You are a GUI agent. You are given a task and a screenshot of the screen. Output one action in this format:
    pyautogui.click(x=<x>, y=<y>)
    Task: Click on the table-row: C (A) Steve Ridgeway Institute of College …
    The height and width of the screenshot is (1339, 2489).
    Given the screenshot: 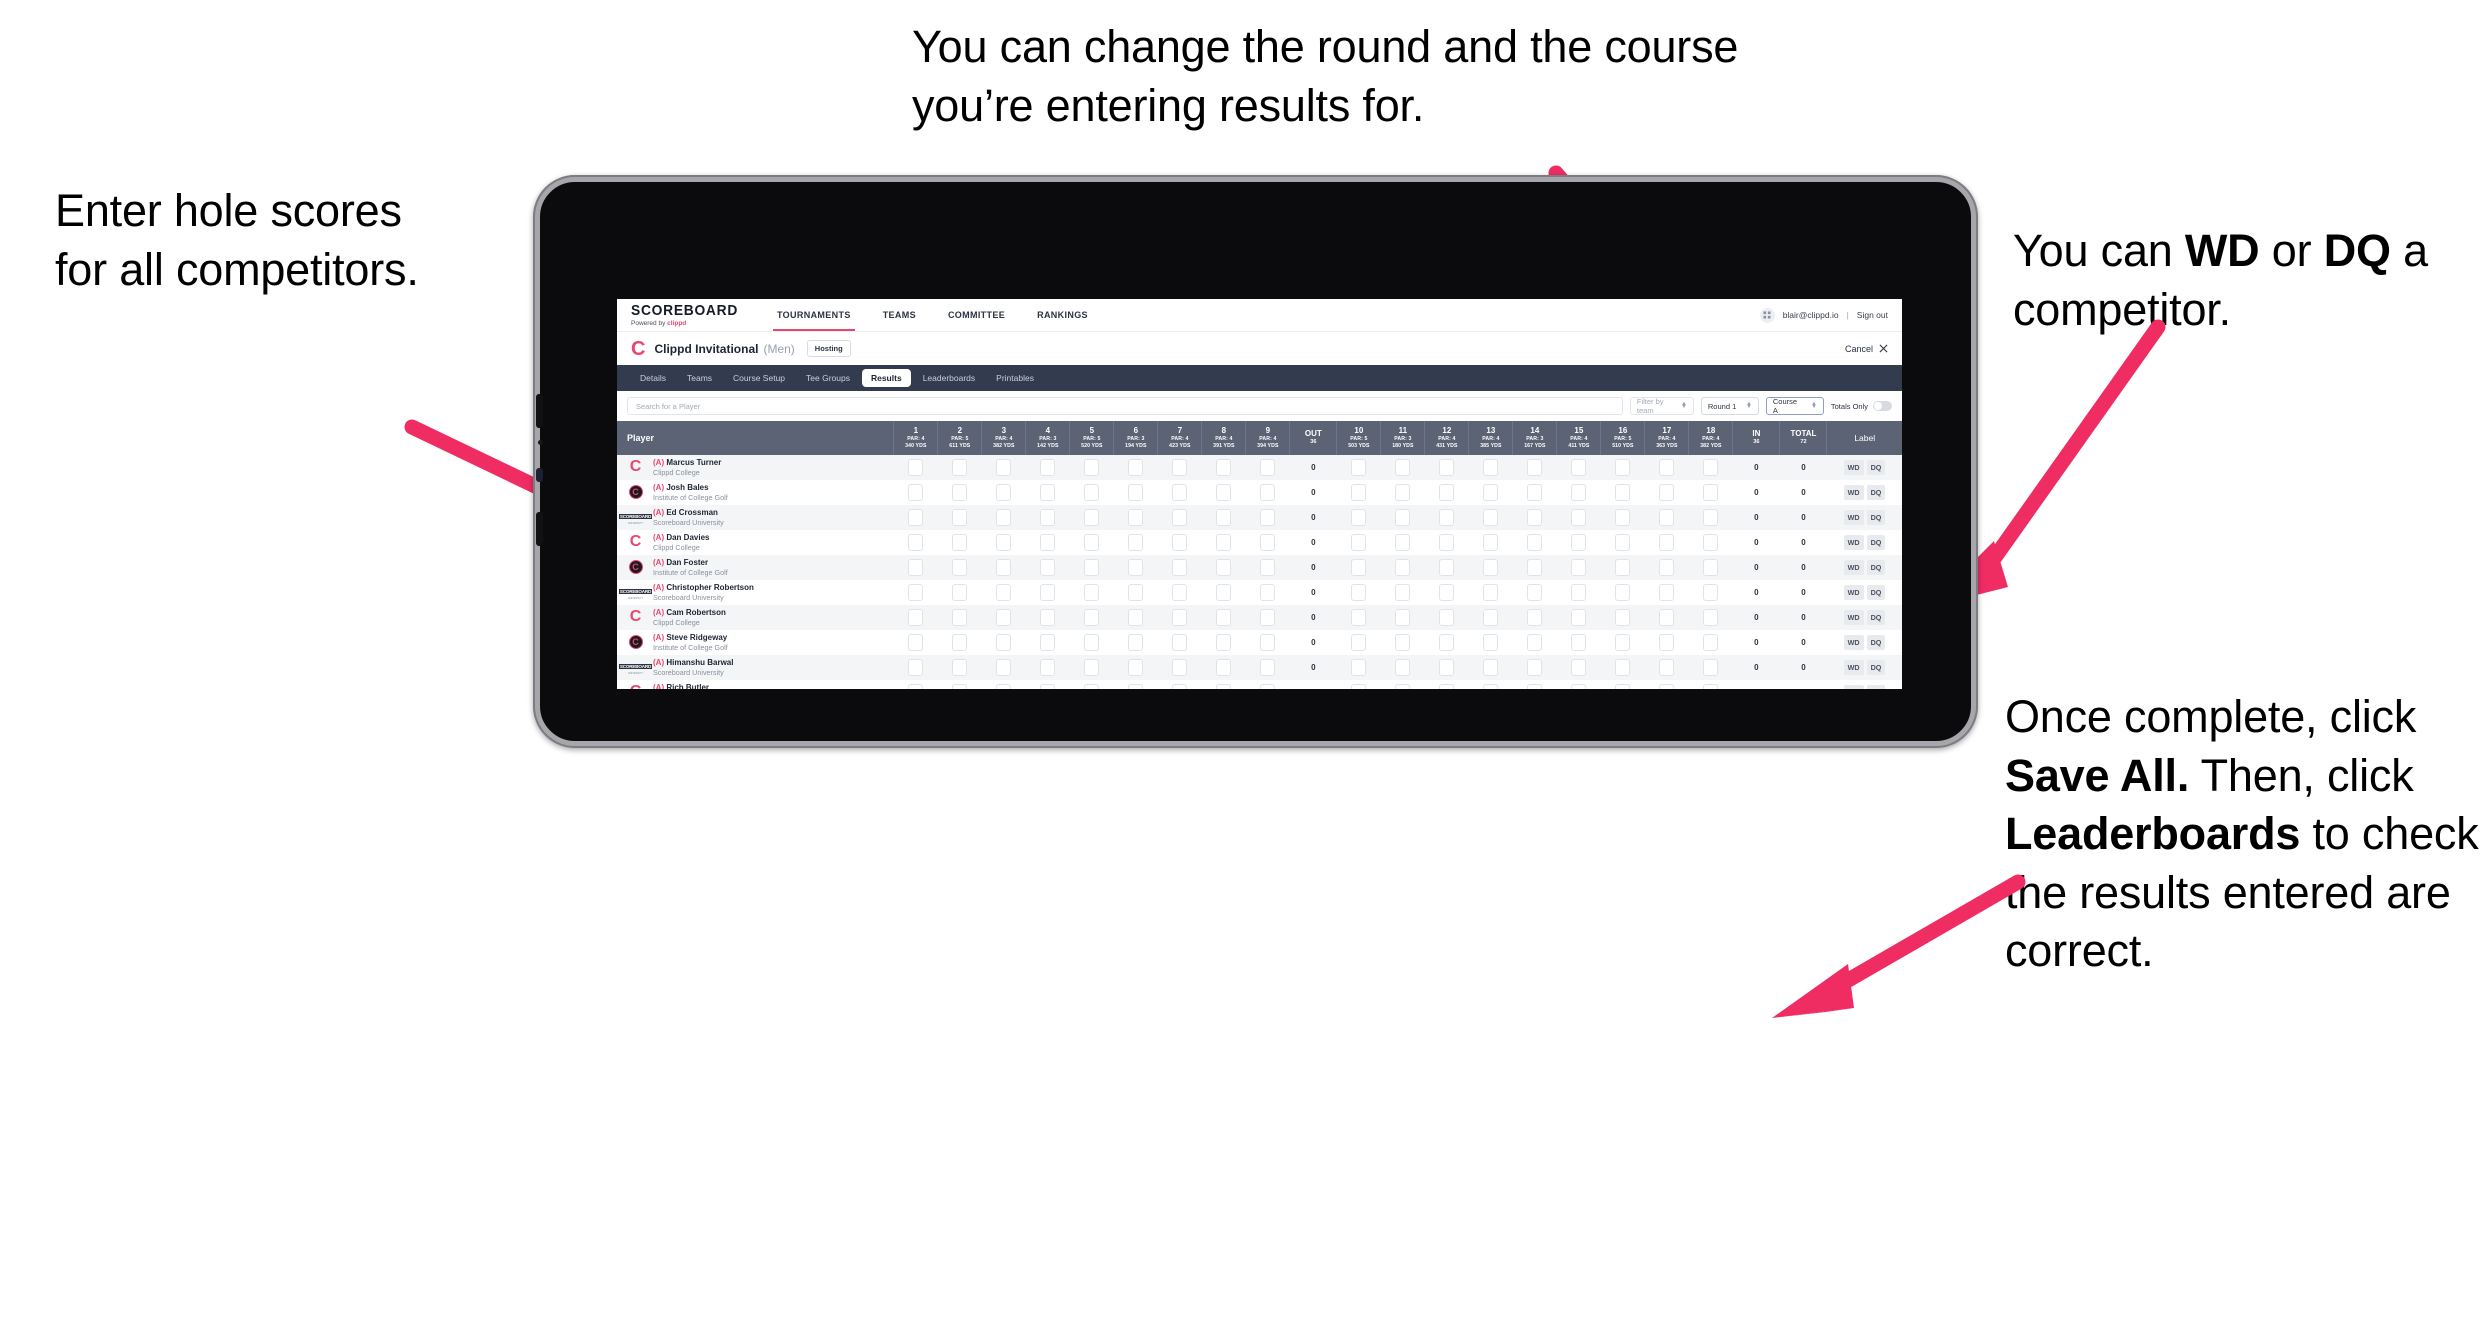 What is the action you would take?
    pyautogui.click(x=1259, y=642)
    